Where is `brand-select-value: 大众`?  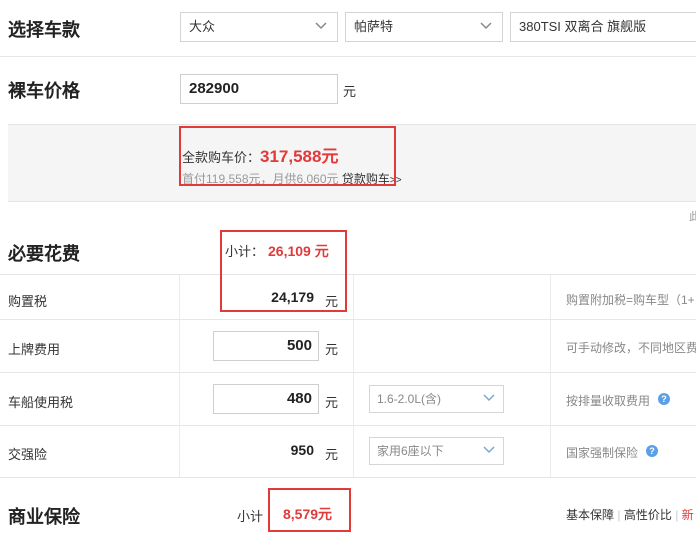
brand-select-value: 大众 is located at coordinates (202, 26).